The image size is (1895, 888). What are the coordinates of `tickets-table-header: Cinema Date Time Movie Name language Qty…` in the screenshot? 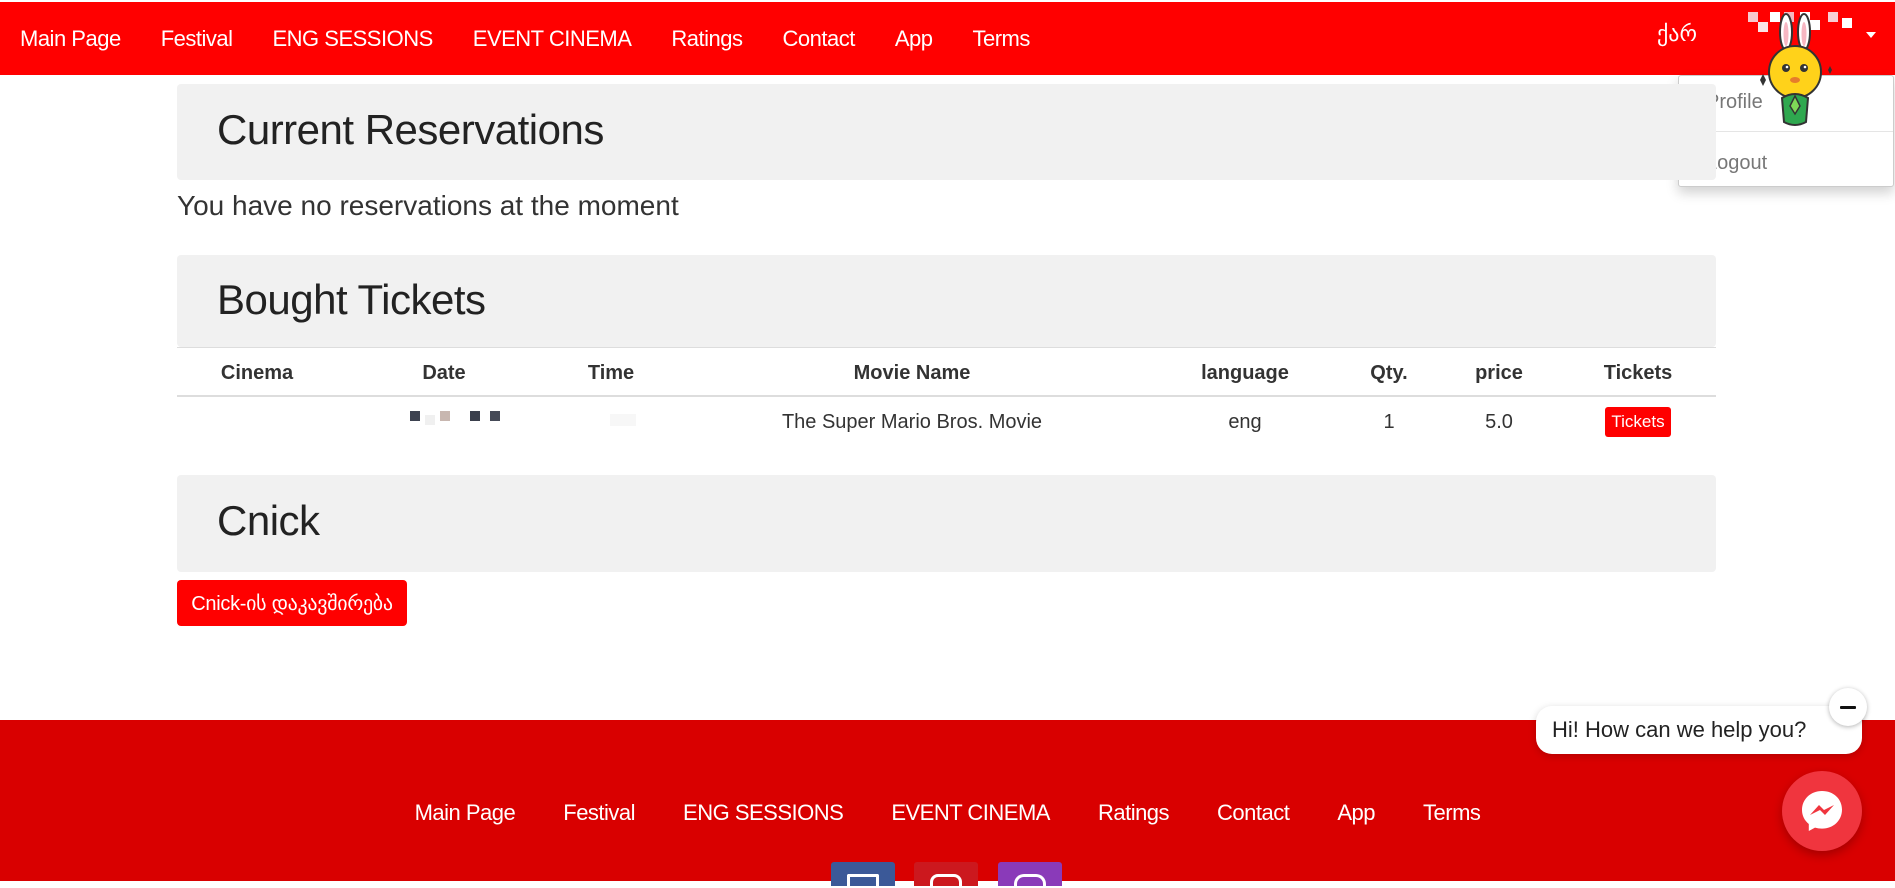 It's located at (946, 372).